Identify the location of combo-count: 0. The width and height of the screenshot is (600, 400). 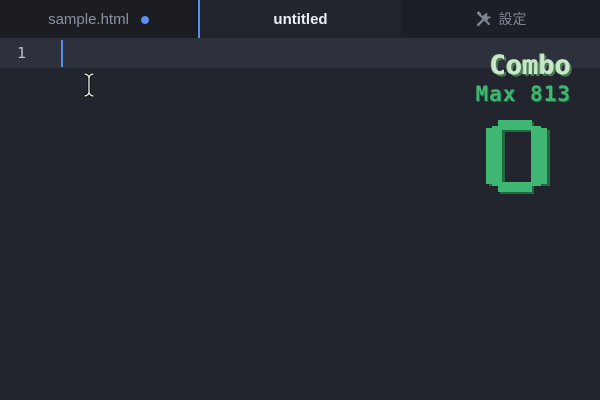
(511, 156).